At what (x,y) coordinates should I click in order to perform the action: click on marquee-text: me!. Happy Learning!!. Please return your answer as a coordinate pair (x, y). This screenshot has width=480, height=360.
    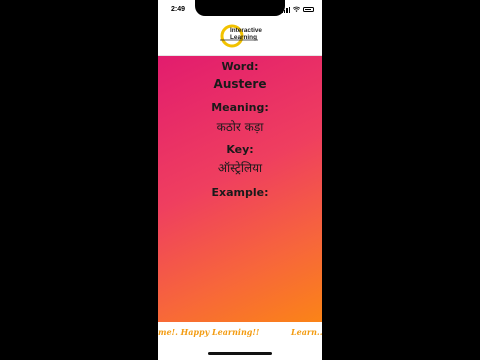
    Looking at the image, I should click on (209, 332).